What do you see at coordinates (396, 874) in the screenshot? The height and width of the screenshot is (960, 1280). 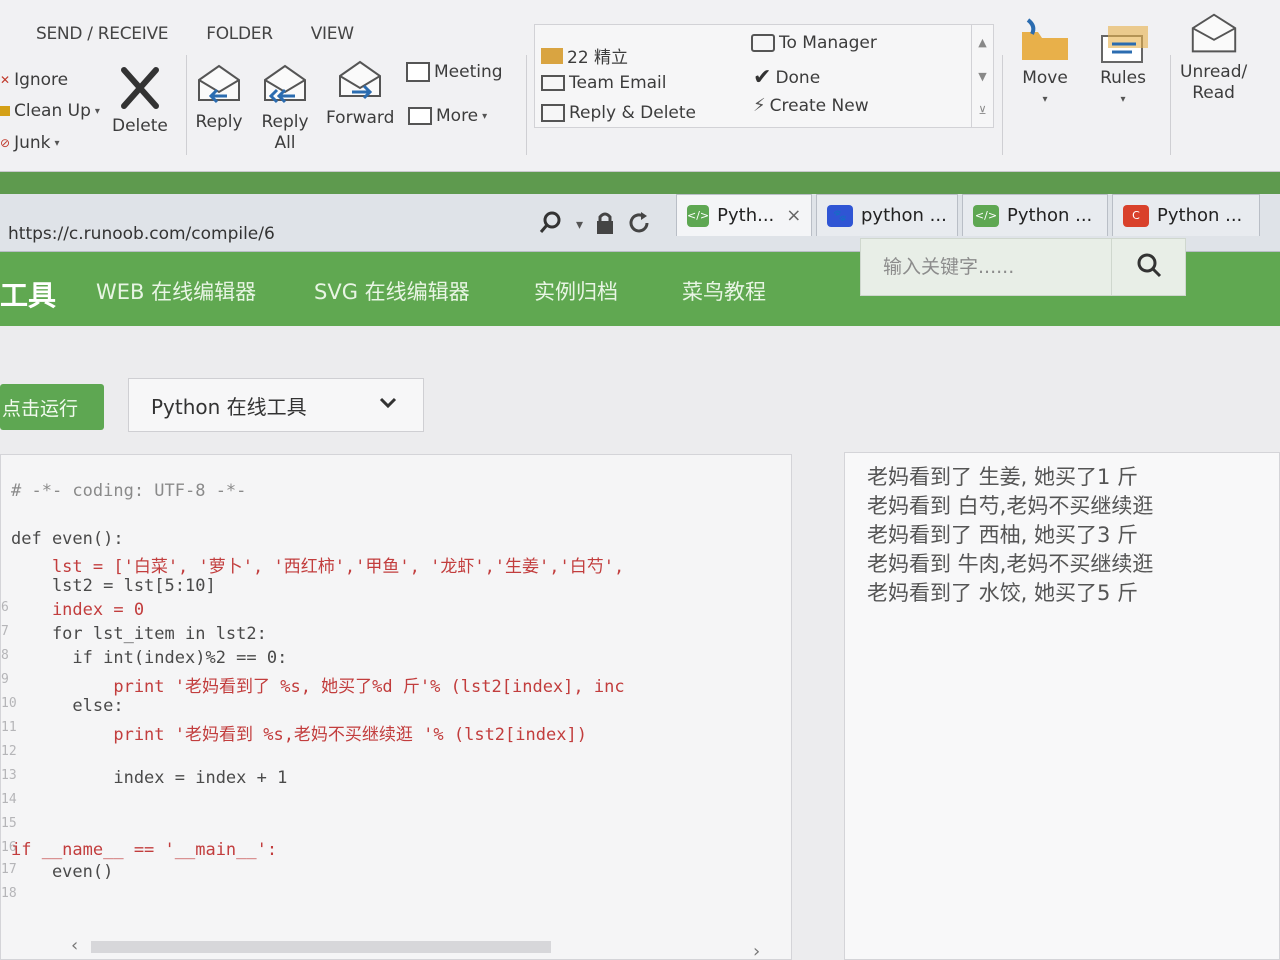 I see `code-line: 17 even()` at bounding box center [396, 874].